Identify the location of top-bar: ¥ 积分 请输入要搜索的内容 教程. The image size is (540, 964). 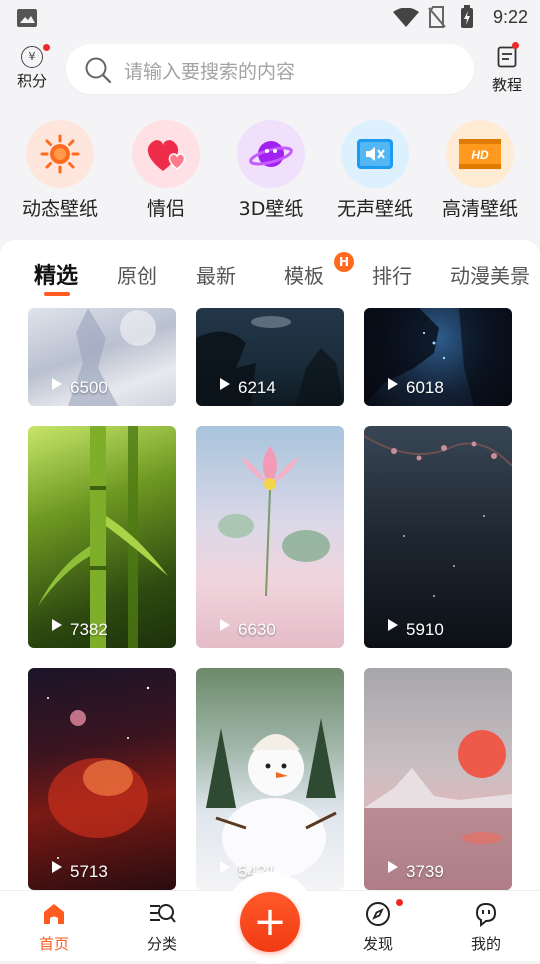
(270, 71).